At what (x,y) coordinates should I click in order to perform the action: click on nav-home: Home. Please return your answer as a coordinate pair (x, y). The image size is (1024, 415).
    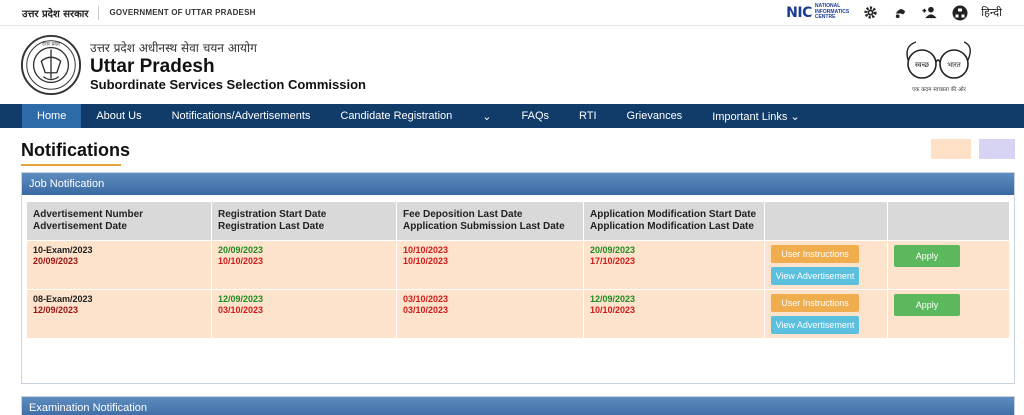
    Looking at the image, I should click on (52, 116).